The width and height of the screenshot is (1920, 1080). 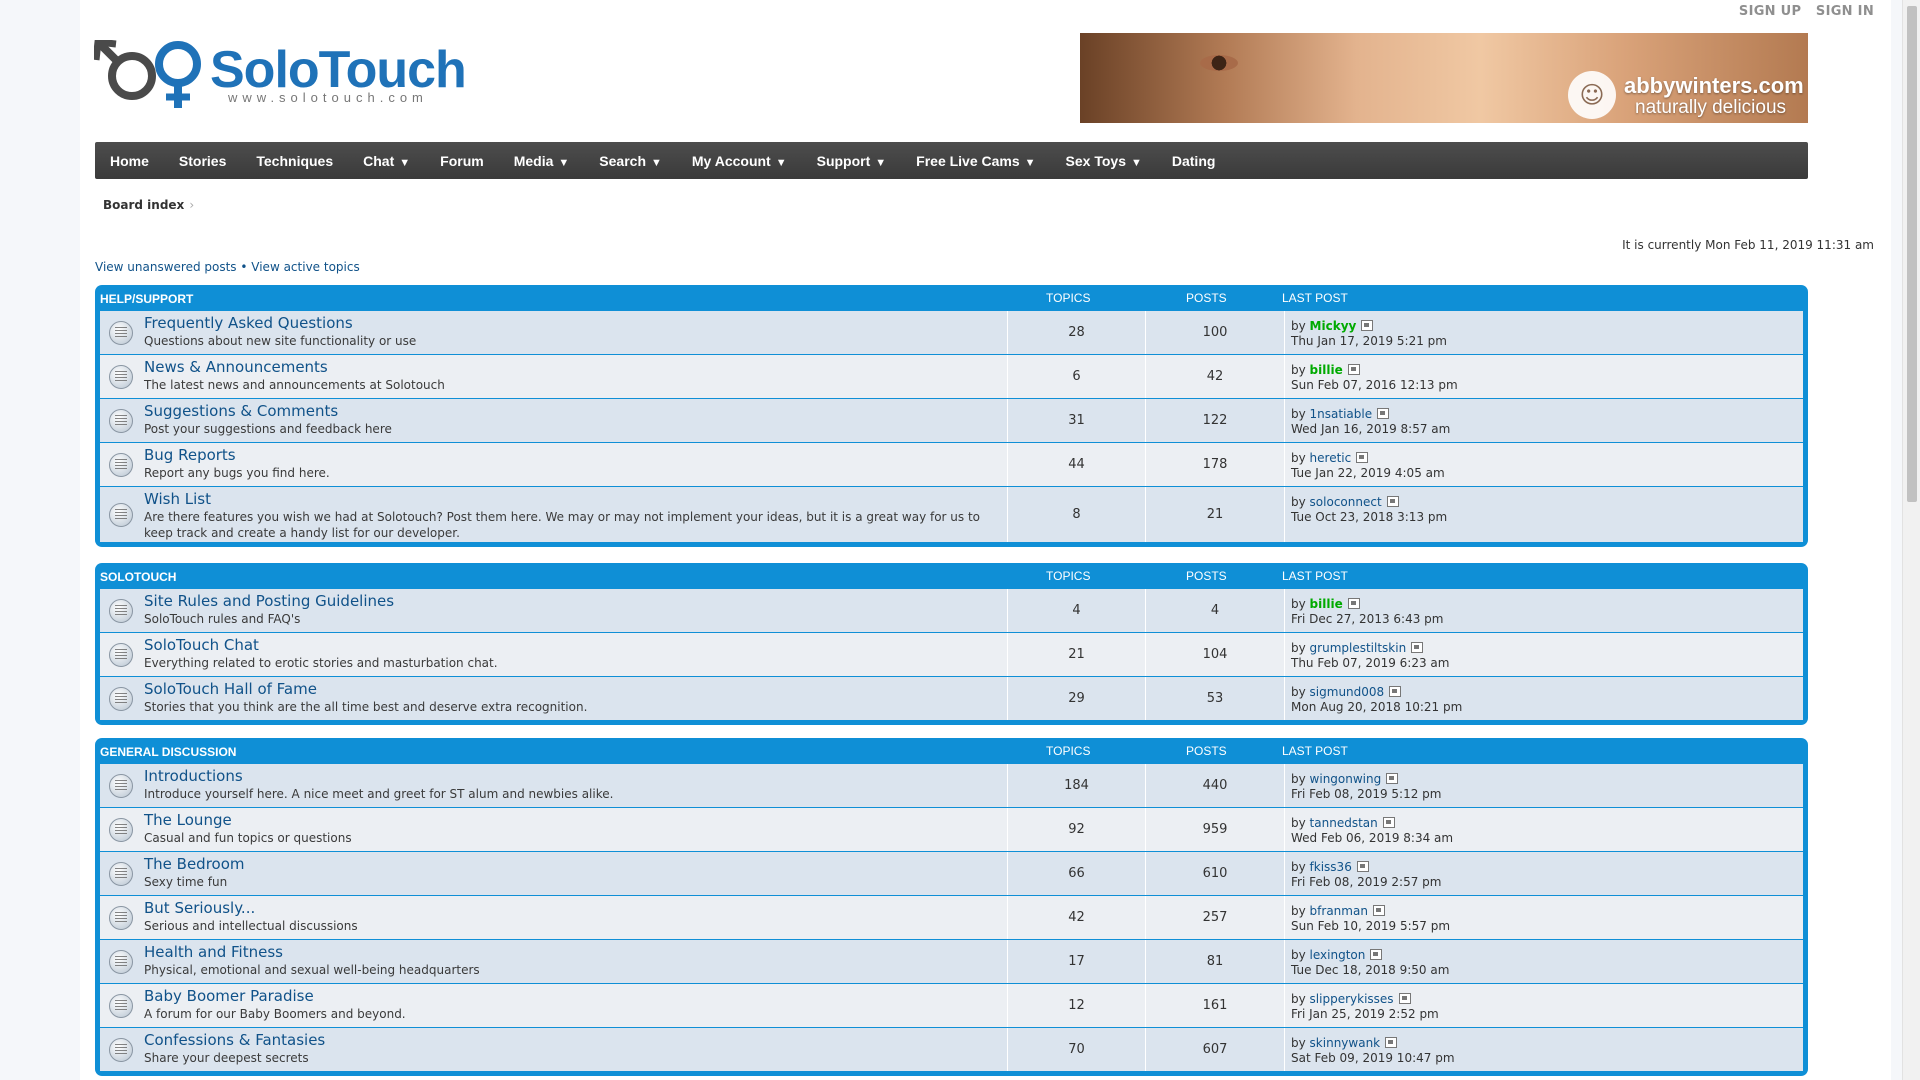 I want to click on last-post-cell: by tannedstan Wed Feb 06, 2019 8:34 am, so click(x=1544, y=829).